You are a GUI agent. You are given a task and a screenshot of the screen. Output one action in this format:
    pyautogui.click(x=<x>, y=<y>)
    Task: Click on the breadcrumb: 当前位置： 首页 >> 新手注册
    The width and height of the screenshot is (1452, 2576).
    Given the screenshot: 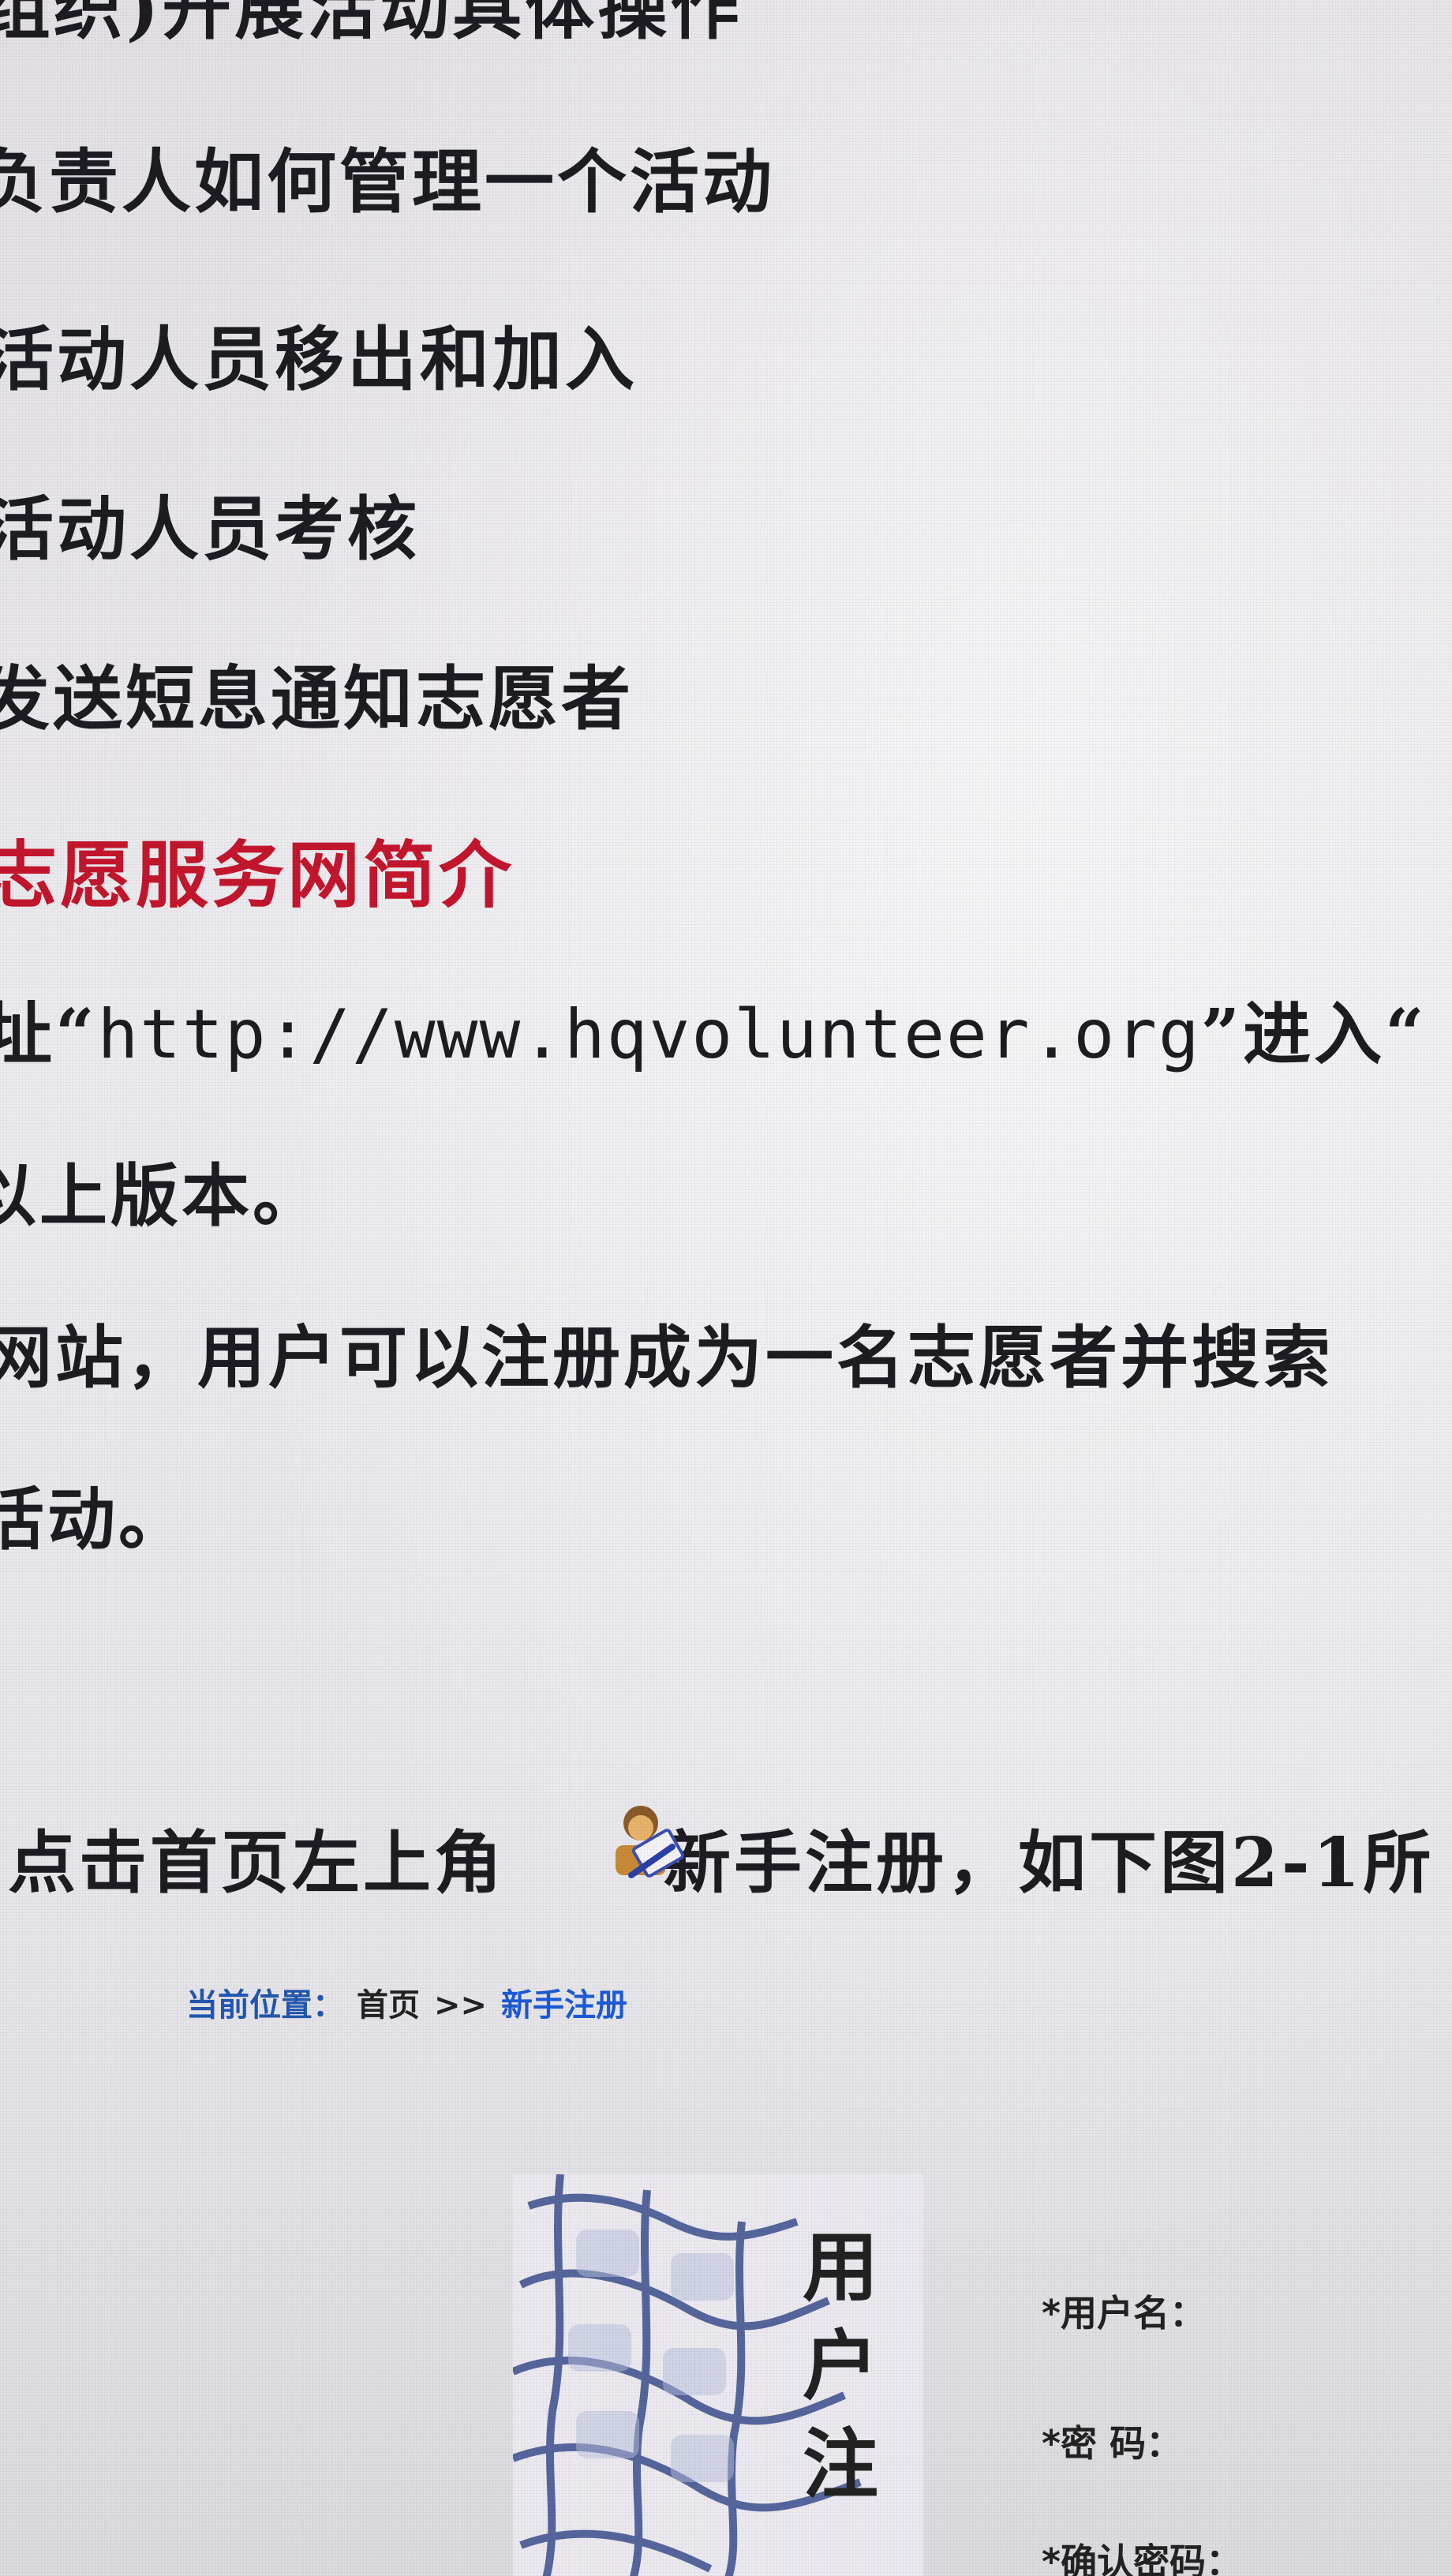 What is the action you would take?
    pyautogui.click(x=406, y=2002)
    